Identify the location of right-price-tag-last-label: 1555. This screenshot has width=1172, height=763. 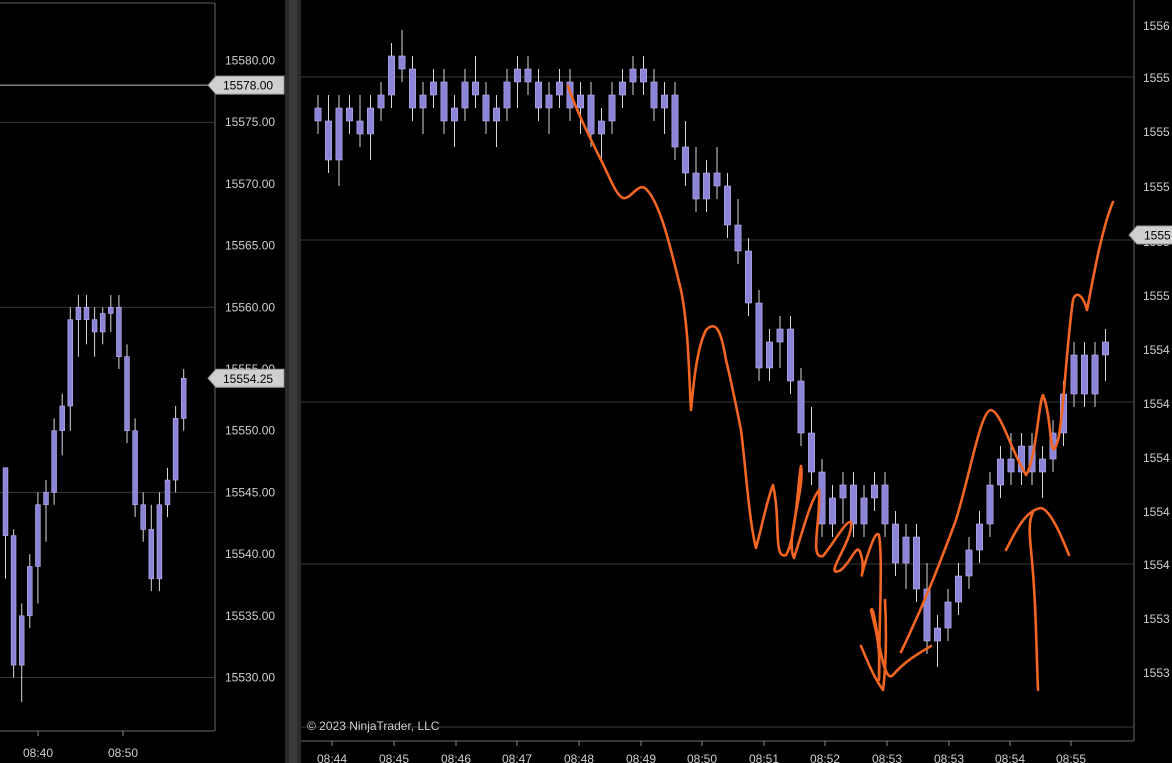
(1157, 236).